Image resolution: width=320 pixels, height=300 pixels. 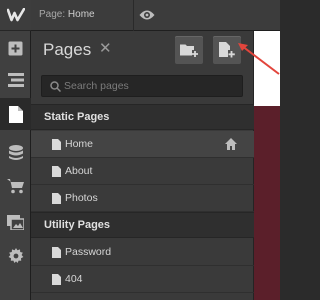 What do you see at coordinates (15, 222) in the screenshot?
I see `assets-icon` at bounding box center [15, 222].